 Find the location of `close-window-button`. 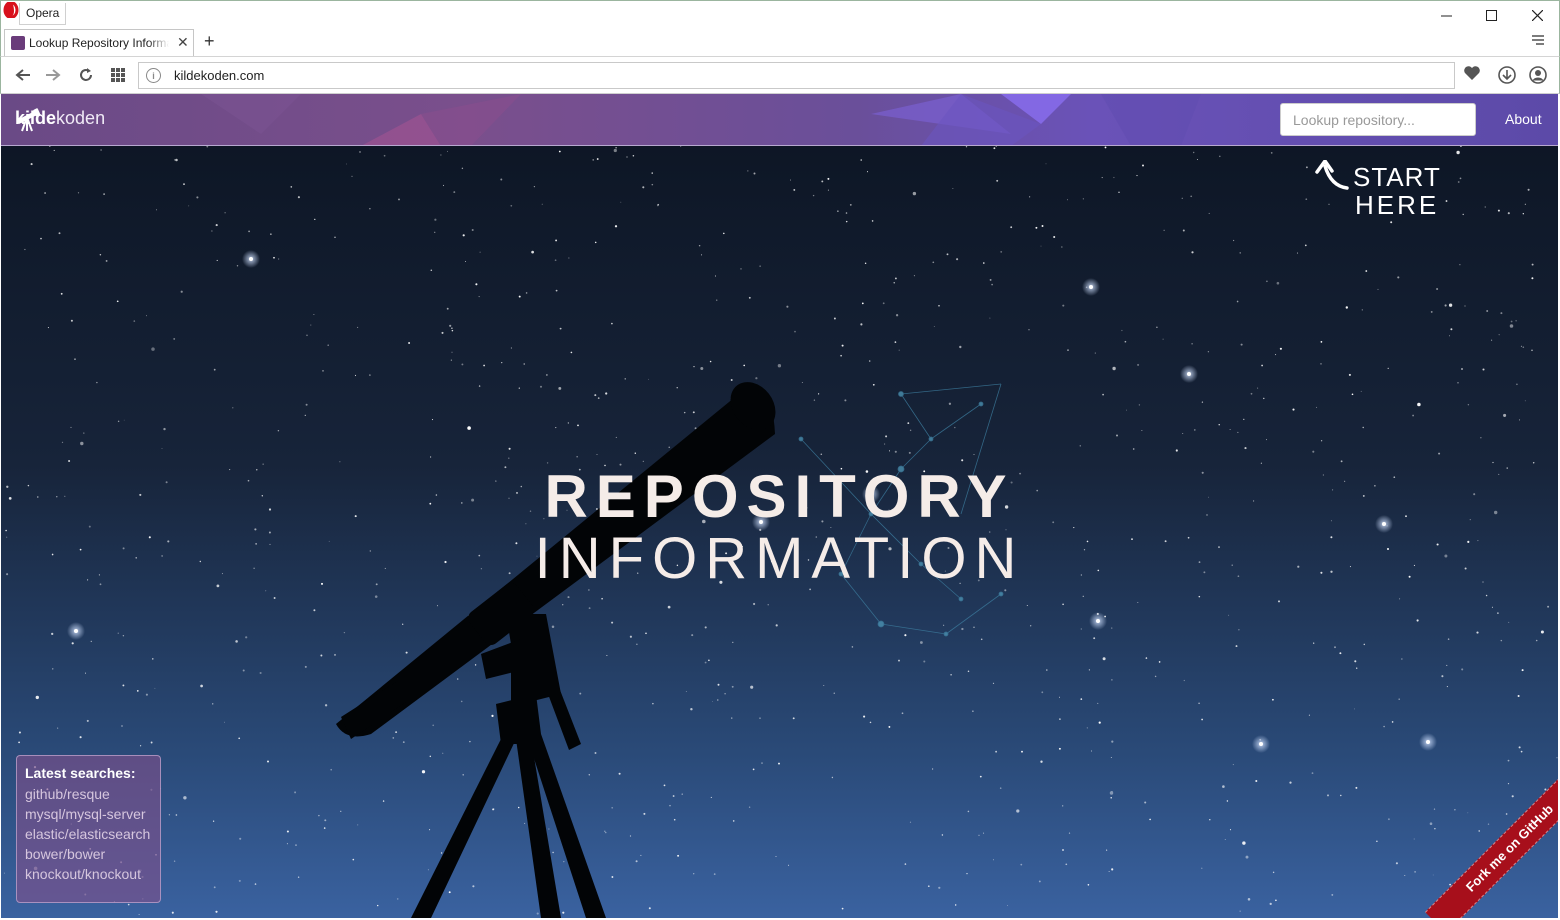

close-window-button is located at coordinates (1537, 15).